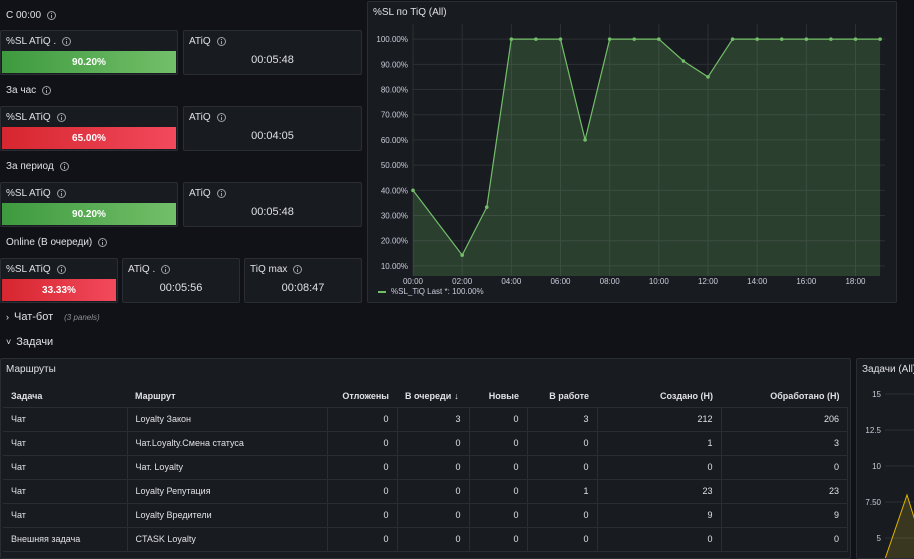 Image resolution: width=914 pixels, height=559 pixels. Describe the element at coordinates (784, 419) in the screenshot. I see `table-cell: 206` at that location.